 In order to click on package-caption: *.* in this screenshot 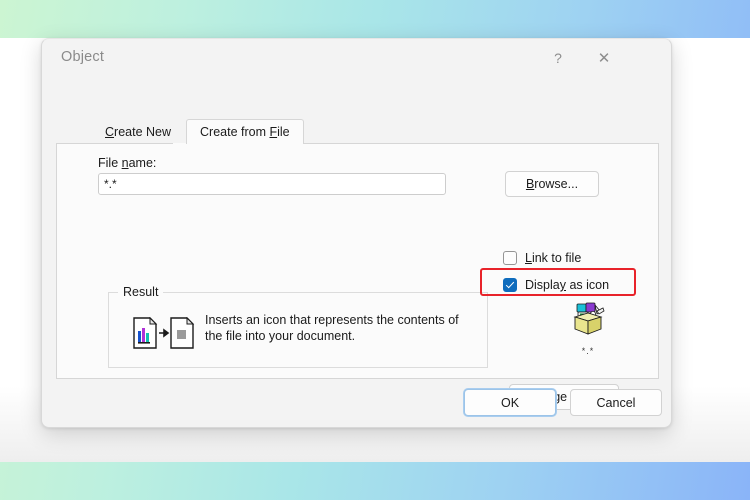, I will do `click(588, 351)`.